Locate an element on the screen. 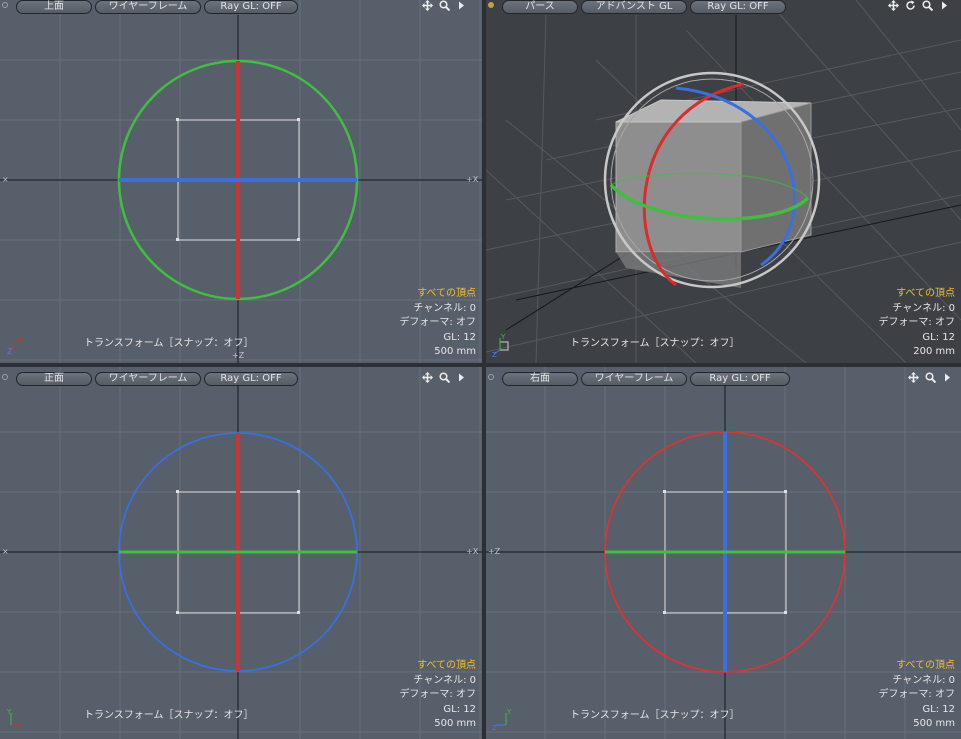 This screenshot has width=961, height=739. axis-label-z-bottom: +Z is located at coordinates (238, 355).